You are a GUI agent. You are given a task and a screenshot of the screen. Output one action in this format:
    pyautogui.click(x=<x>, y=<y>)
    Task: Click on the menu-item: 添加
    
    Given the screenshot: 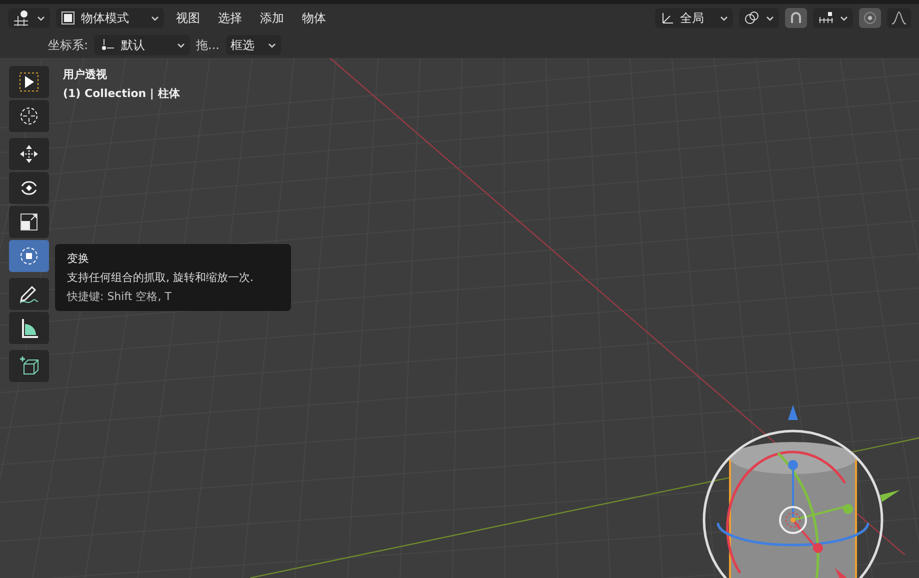 What is the action you would take?
    pyautogui.click(x=272, y=18)
    